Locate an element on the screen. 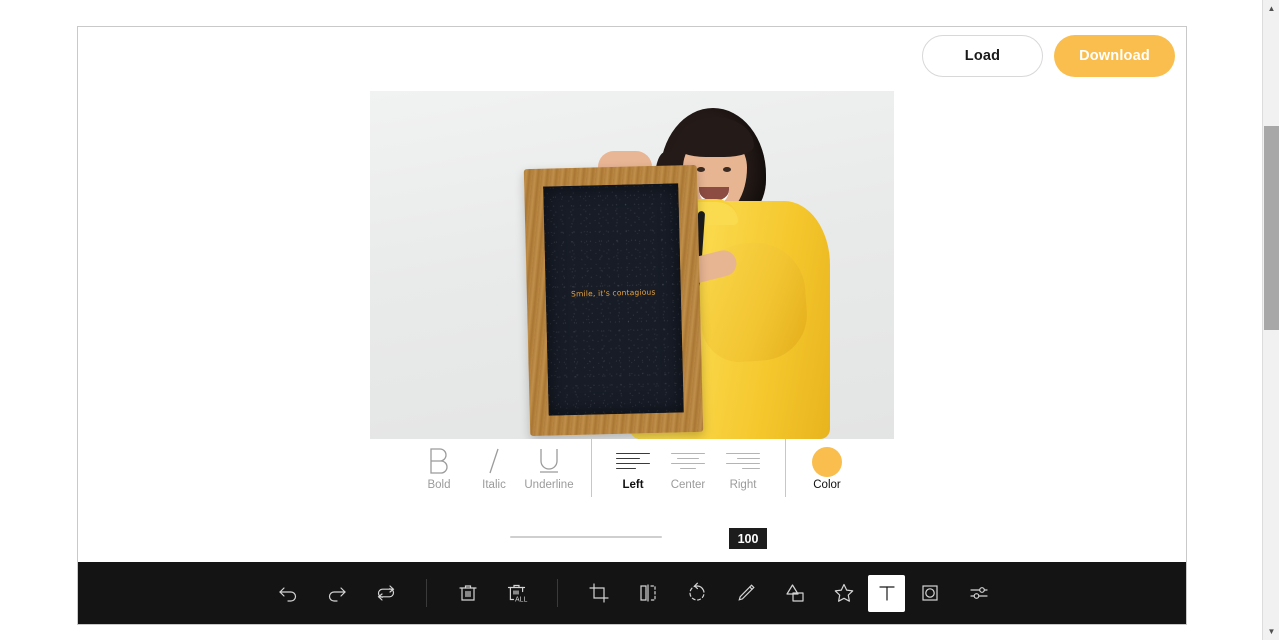  align-left-icon is located at coordinates (633, 461).